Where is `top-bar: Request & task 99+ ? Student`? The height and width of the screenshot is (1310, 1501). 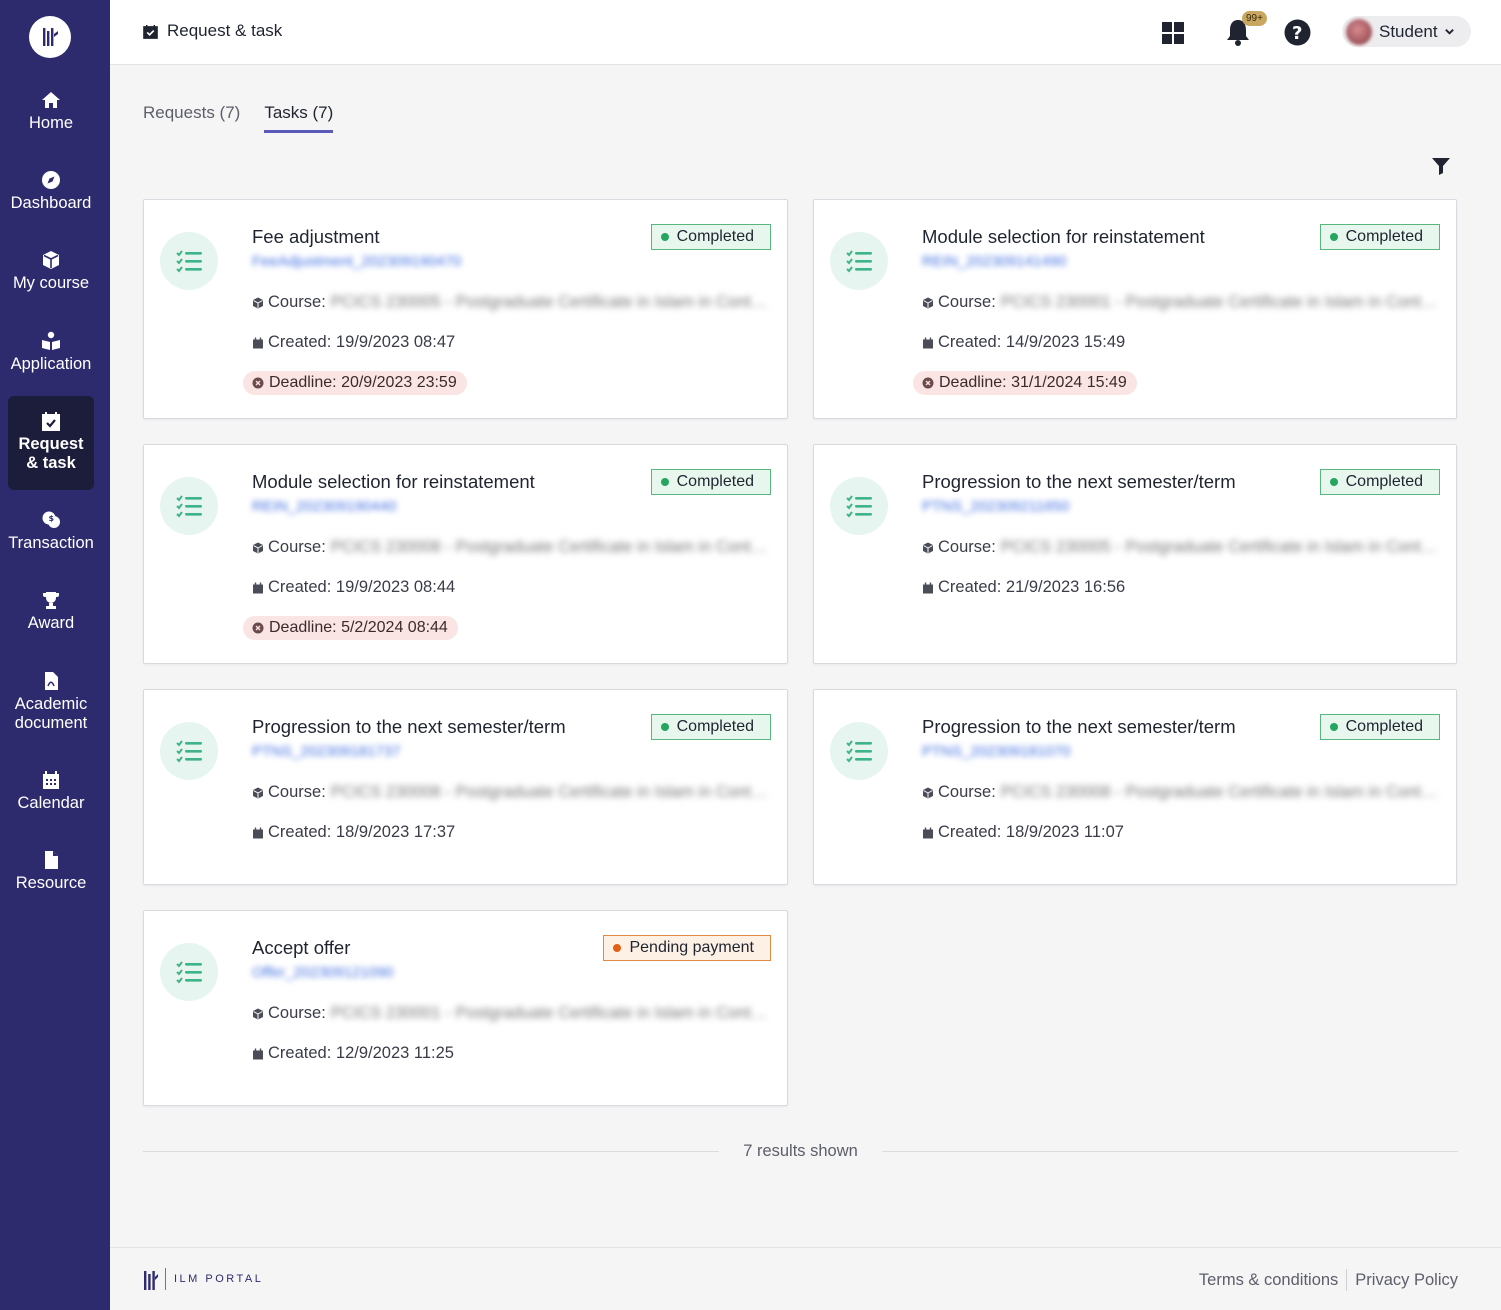 top-bar: Request & task 99+ ? Student is located at coordinates (805, 32).